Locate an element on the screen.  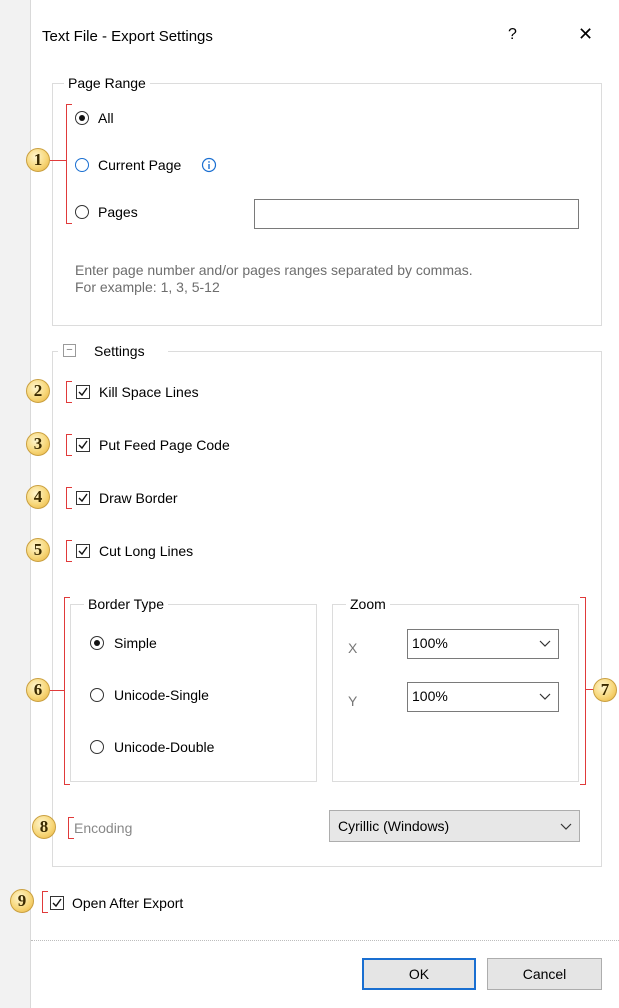
zoom-x-value: 100% is located at coordinates (430, 643).